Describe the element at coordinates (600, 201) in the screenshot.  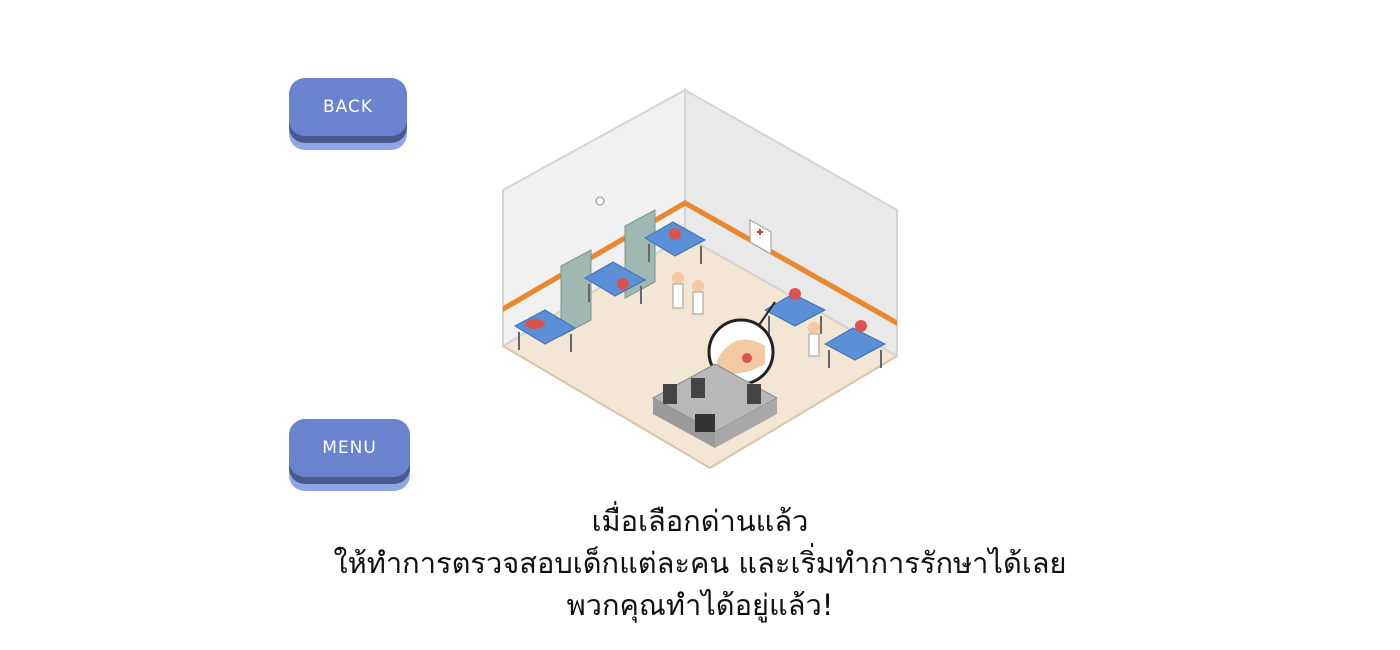
I see `wall-clock-icon` at that location.